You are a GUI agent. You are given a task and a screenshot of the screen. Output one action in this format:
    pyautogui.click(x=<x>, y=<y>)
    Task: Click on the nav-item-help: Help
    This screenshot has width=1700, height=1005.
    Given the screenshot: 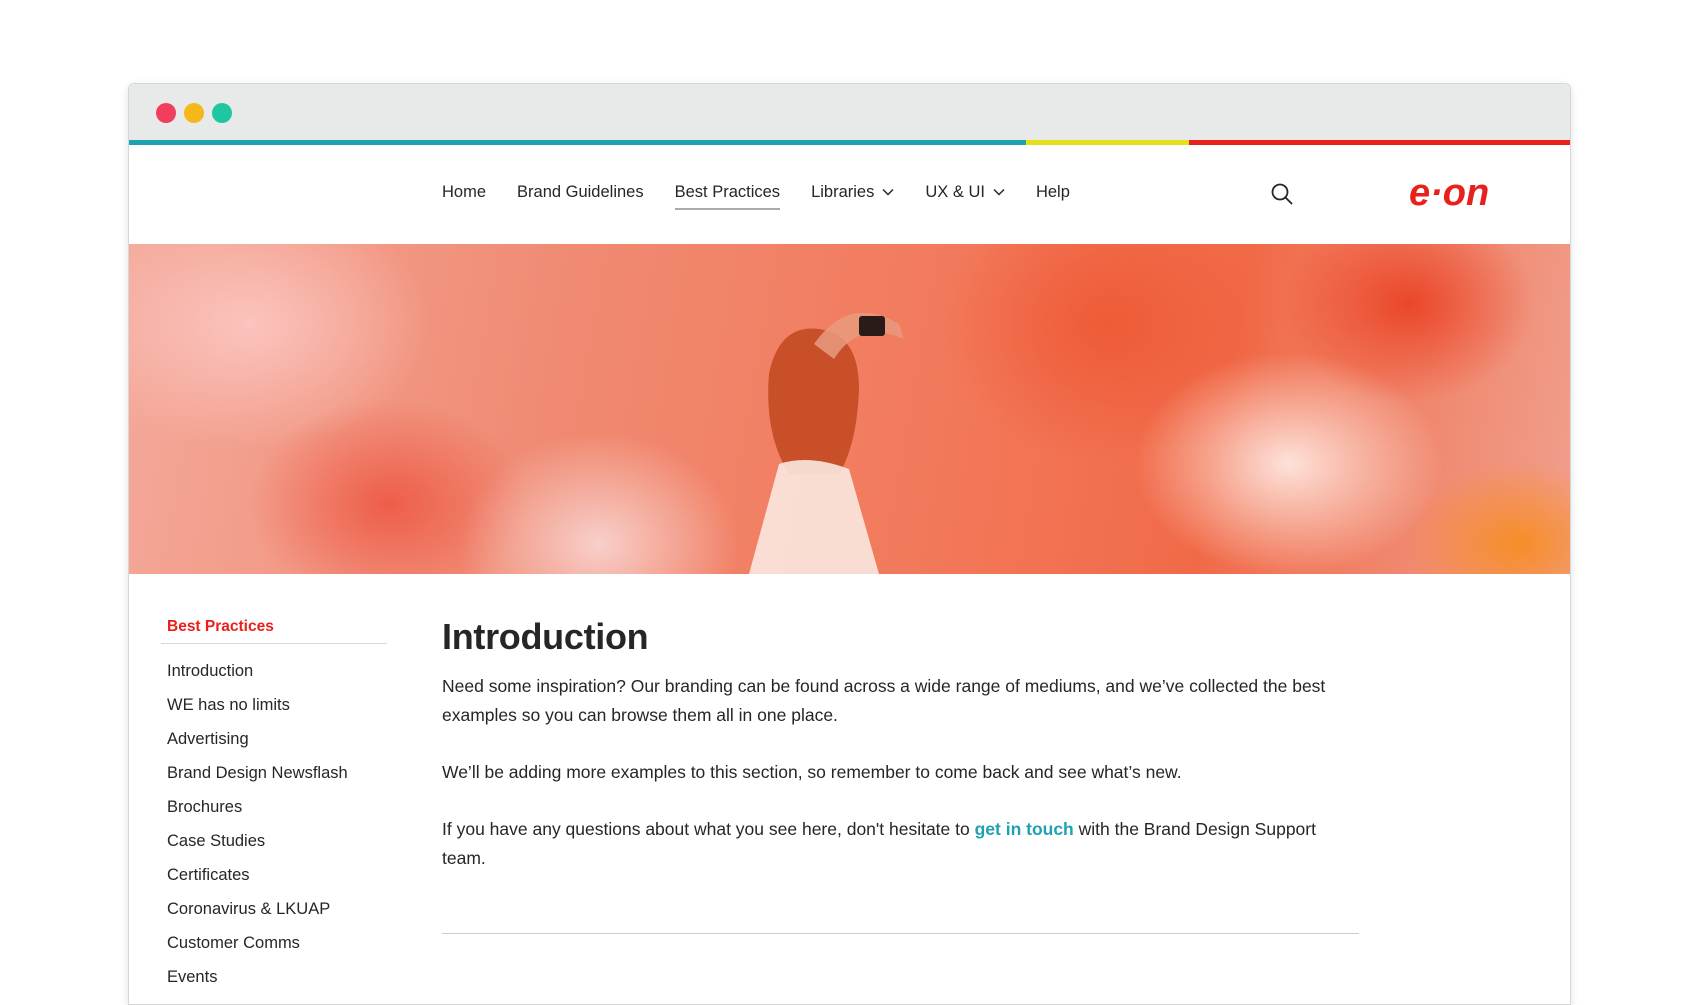 What is the action you would take?
    pyautogui.click(x=1053, y=193)
    